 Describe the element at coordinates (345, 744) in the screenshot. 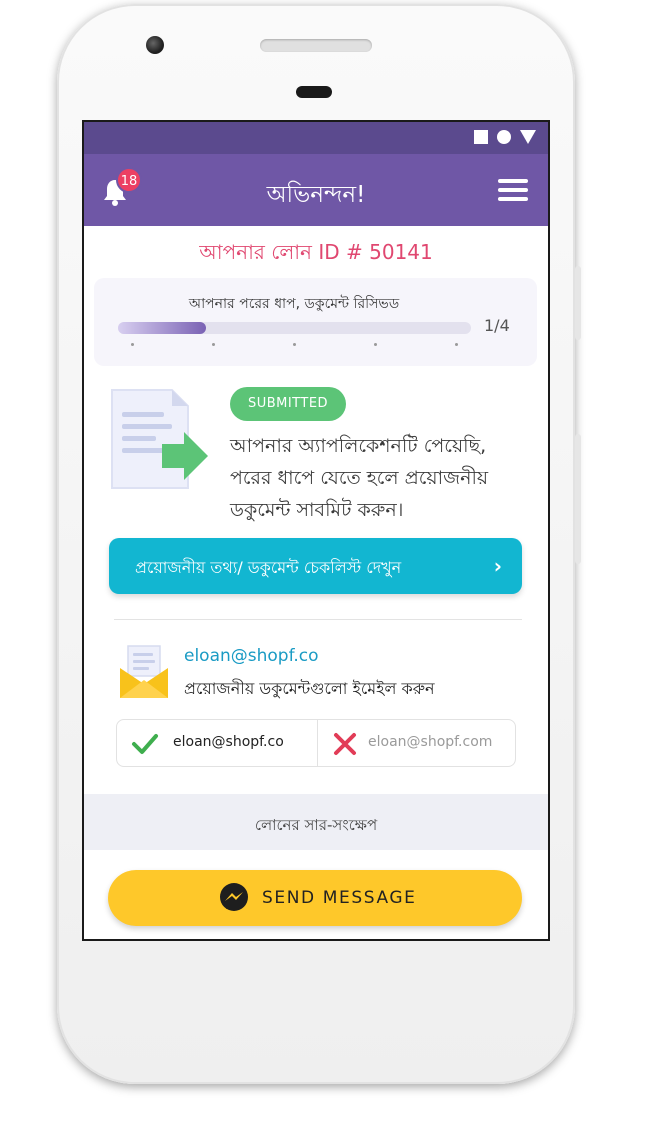

I see `cross-icon` at that location.